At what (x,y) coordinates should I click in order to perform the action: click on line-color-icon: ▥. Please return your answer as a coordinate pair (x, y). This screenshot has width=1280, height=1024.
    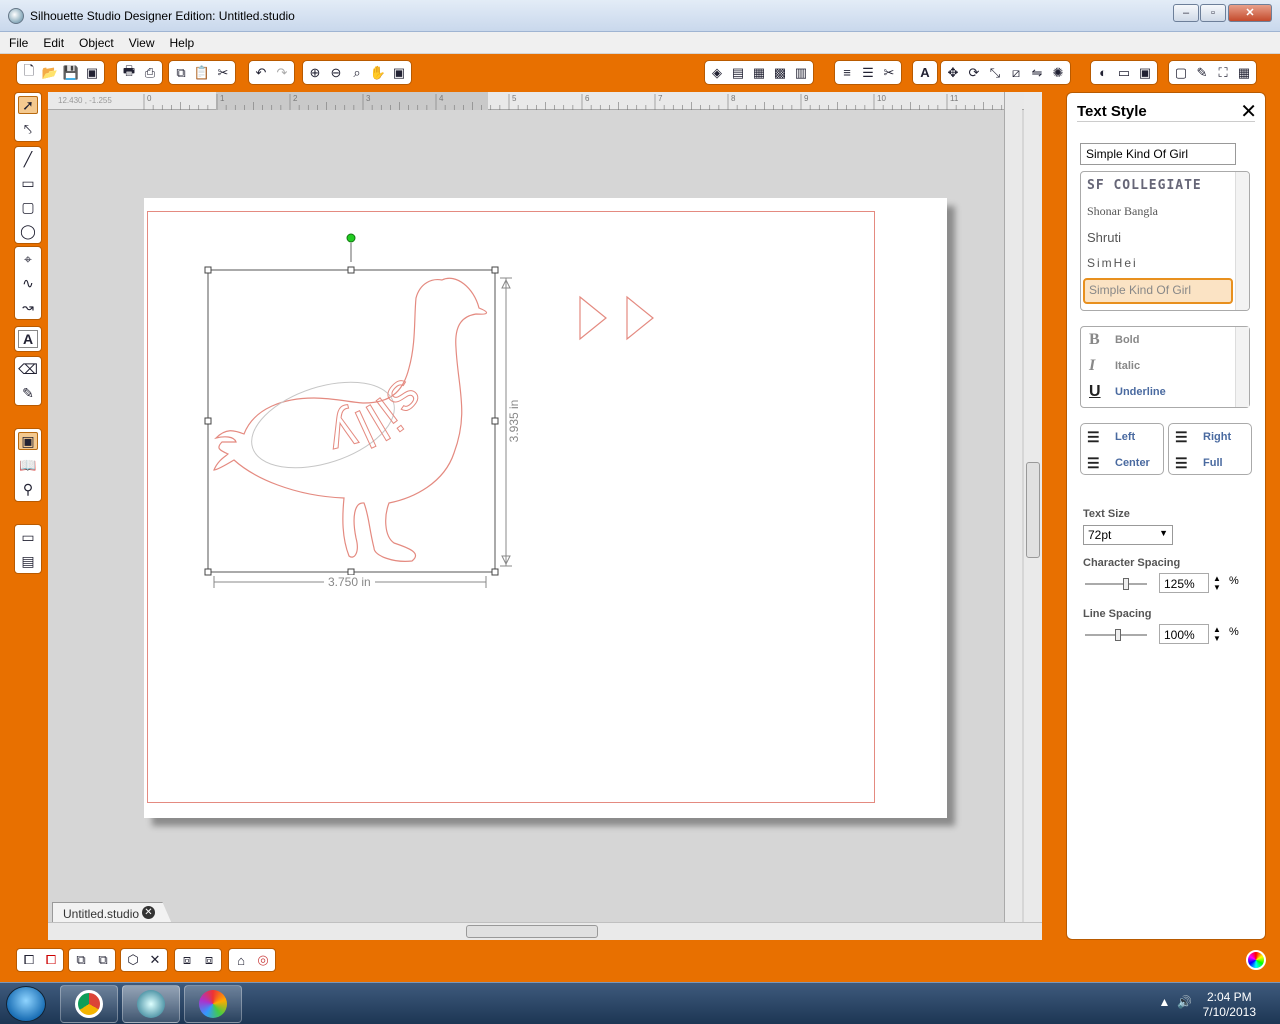
    Looking at the image, I should click on (801, 73).